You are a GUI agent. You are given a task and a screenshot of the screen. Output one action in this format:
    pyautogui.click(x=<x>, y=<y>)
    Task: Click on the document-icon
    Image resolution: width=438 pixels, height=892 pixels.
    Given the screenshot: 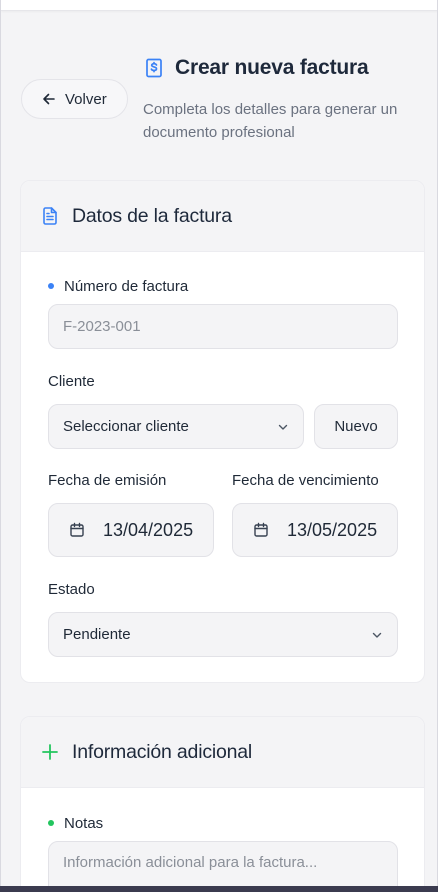 What is the action you would take?
    pyautogui.click(x=50, y=216)
    